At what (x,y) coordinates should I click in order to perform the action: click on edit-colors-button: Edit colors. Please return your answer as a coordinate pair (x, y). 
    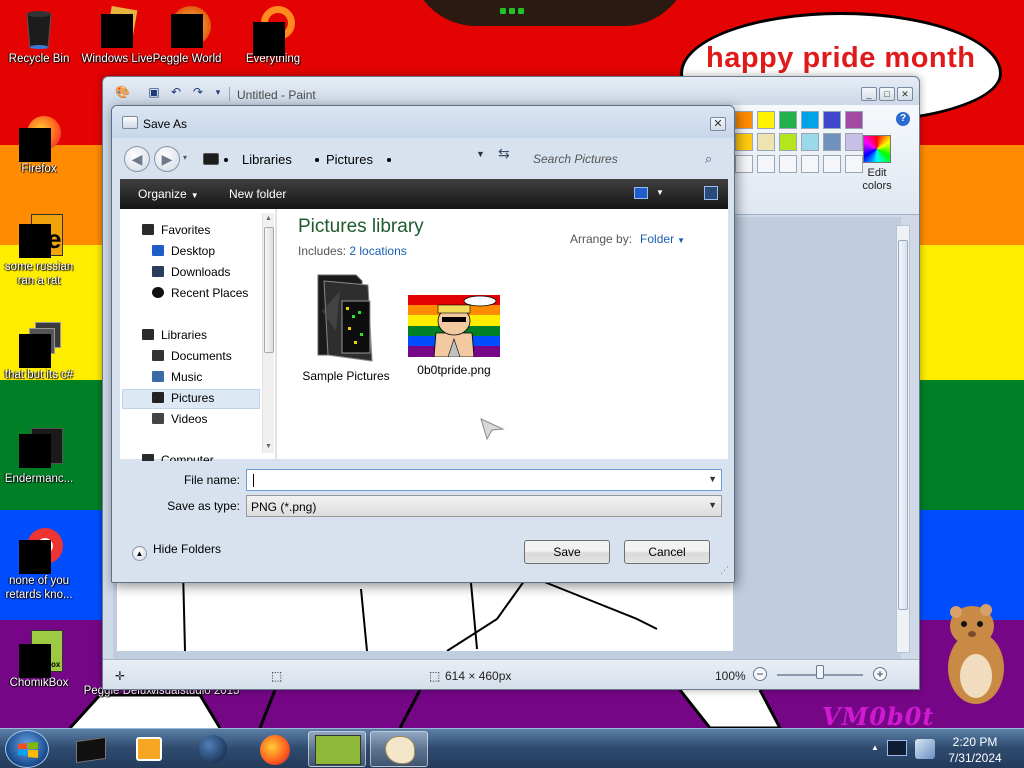
    Looking at the image, I should click on (877, 164).